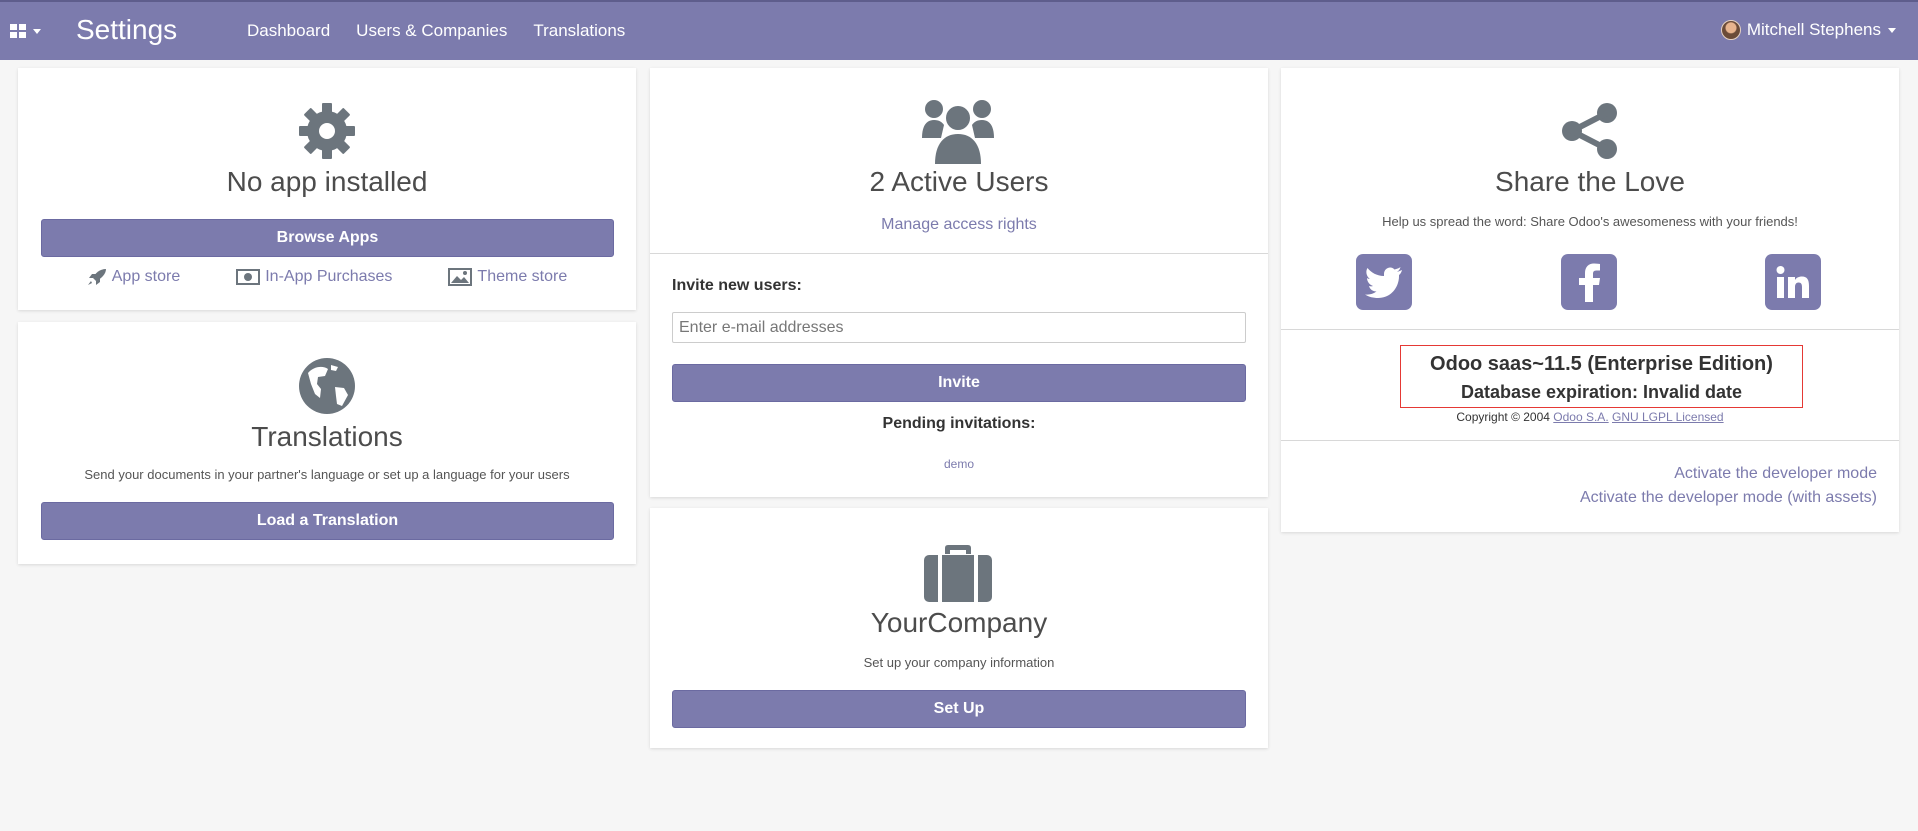 The image size is (1918, 831). What do you see at coordinates (959, 327) in the screenshot?
I see `invite-email-input` at bounding box center [959, 327].